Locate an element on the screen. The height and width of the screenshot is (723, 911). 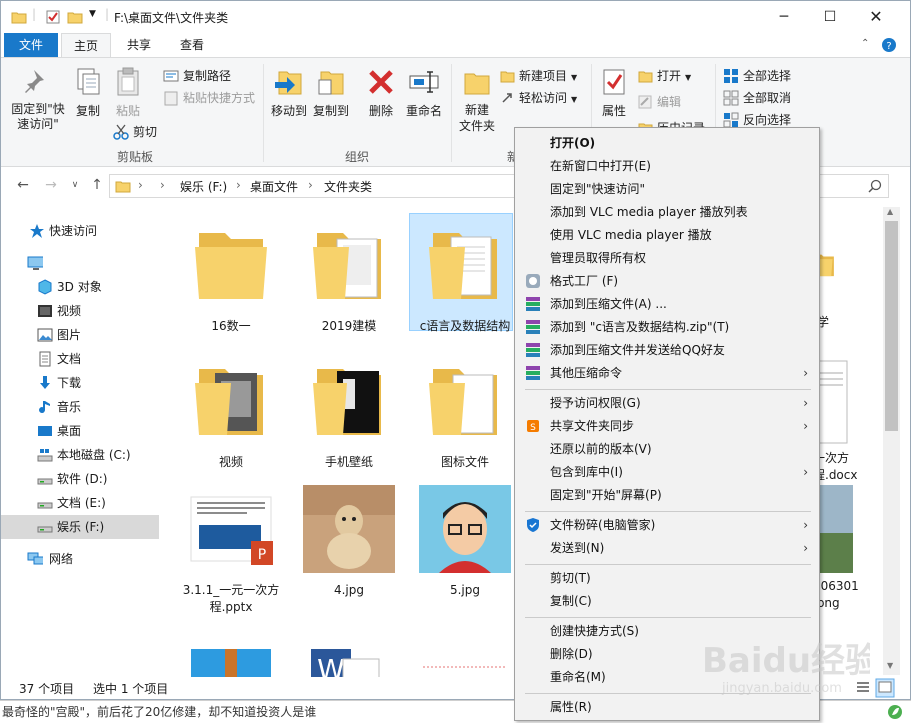
open-button: 打开 ▼ is located at coordinates (664, 76).